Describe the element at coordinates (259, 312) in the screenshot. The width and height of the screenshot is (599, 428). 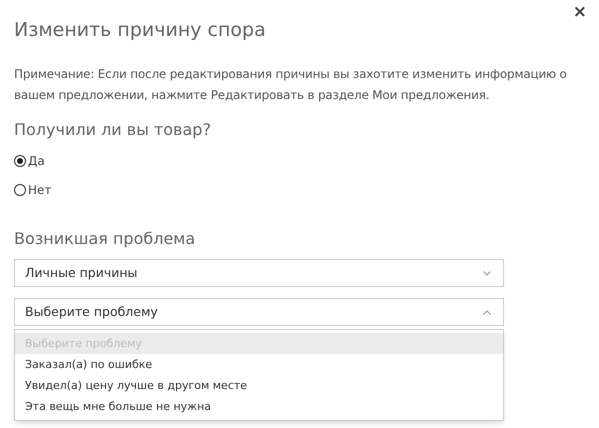
I see `select-dropdown: Выберите проблему` at that location.